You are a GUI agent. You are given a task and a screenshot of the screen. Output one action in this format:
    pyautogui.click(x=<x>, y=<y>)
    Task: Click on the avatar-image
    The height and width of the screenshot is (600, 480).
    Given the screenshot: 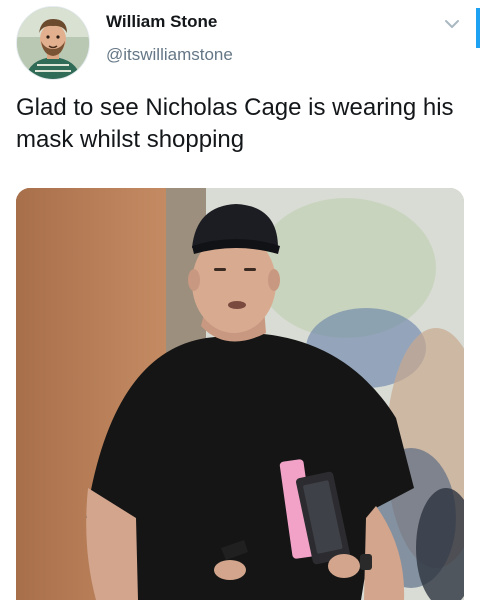 What is the action you would take?
    pyautogui.click(x=53, y=43)
    